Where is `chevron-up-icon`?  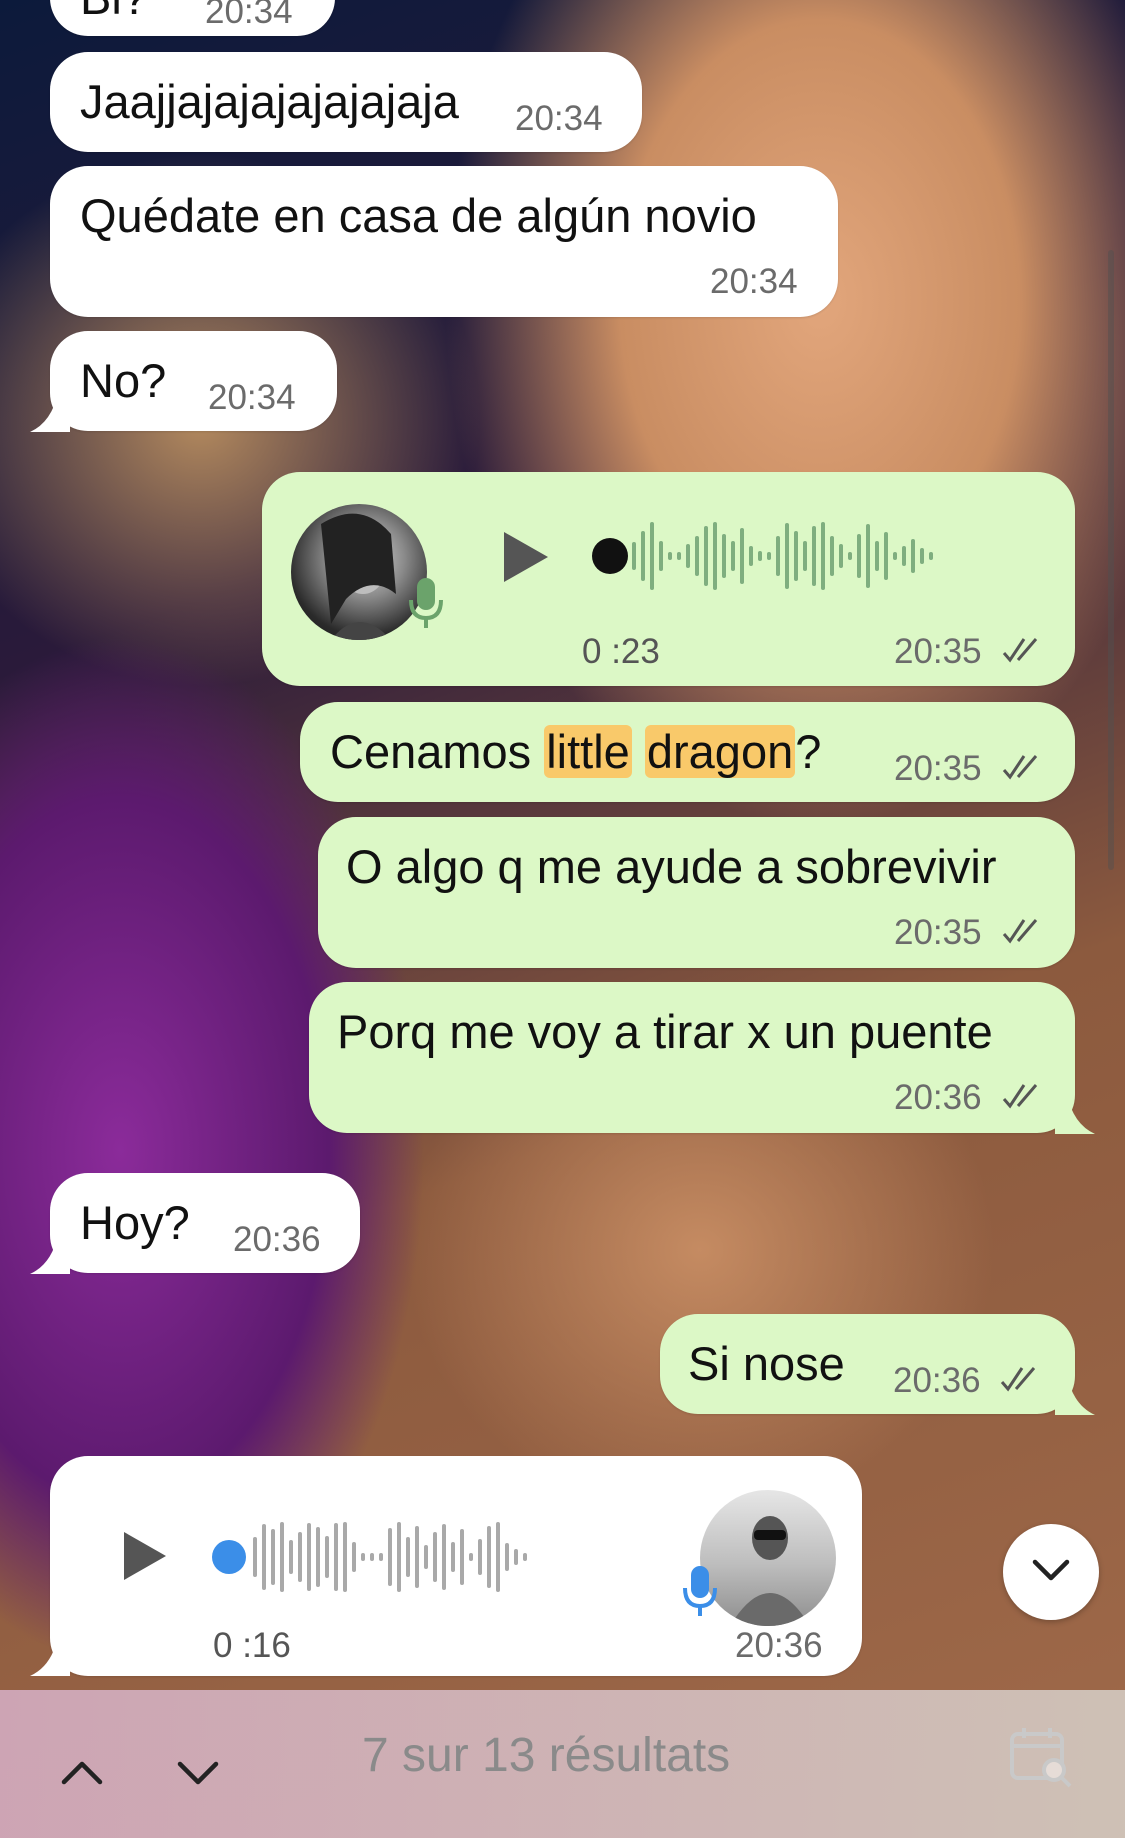
chevron-up-icon is located at coordinates (82, 1772).